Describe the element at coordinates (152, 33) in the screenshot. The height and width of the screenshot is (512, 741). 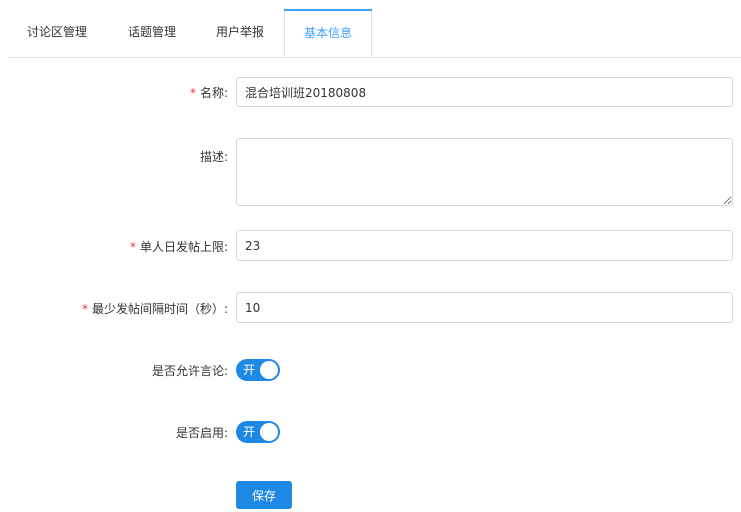
I see `tab-topic-management: 话题管理` at that location.